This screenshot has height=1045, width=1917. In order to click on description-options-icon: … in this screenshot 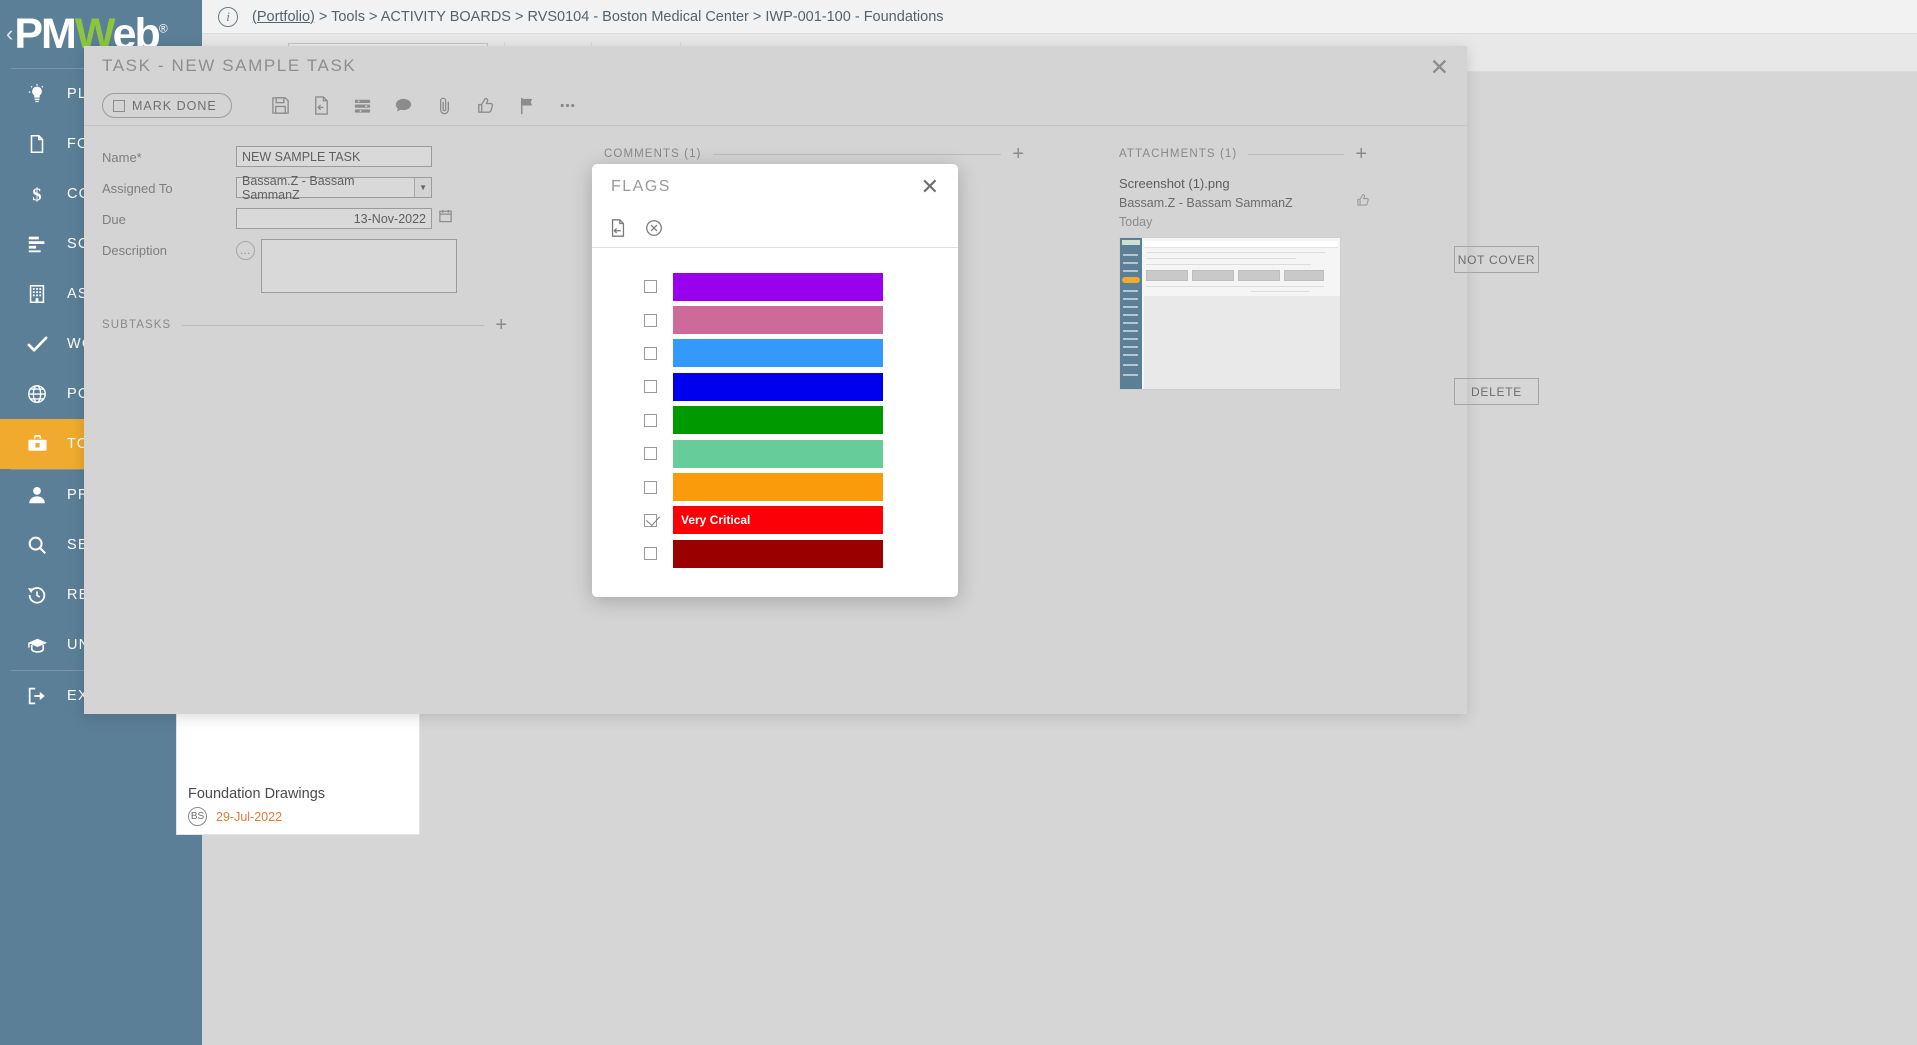, I will do `click(245, 250)`.